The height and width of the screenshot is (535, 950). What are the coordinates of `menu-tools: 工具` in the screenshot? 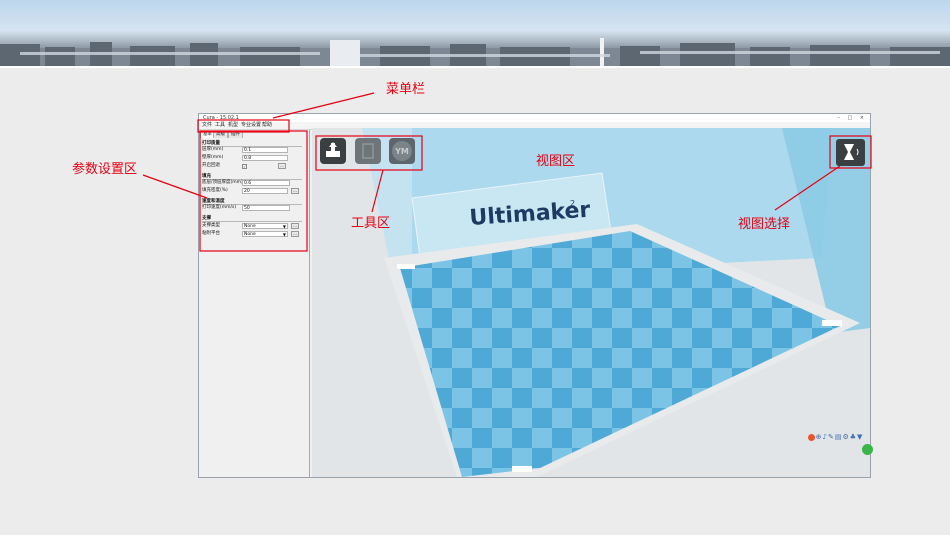 It's located at (220, 125).